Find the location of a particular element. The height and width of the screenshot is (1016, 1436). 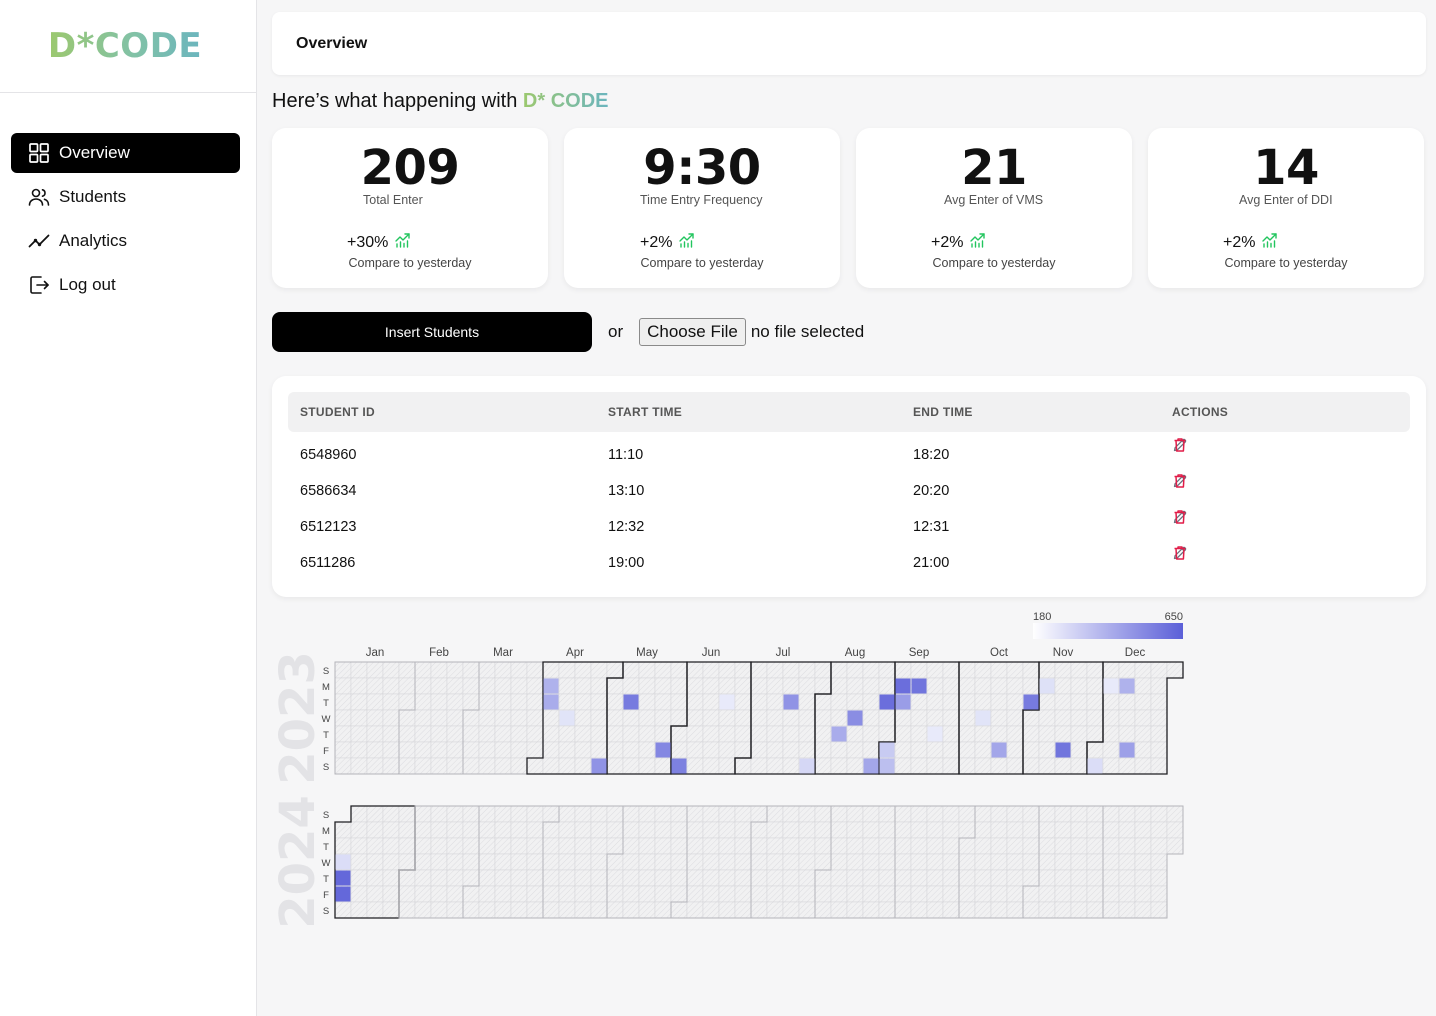

stat-label: Time Entry Frequency is located at coordinates (701, 200).